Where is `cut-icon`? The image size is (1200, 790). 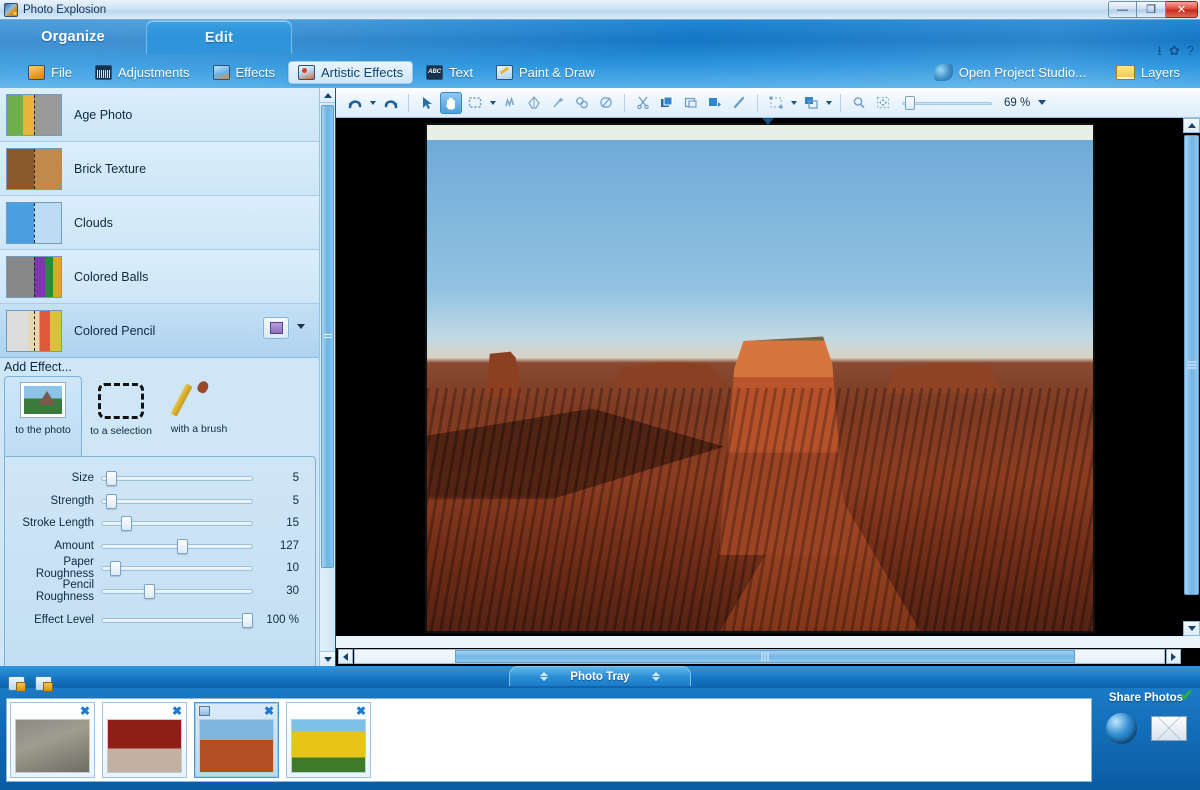 cut-icon is located at coordinates (643, 103).